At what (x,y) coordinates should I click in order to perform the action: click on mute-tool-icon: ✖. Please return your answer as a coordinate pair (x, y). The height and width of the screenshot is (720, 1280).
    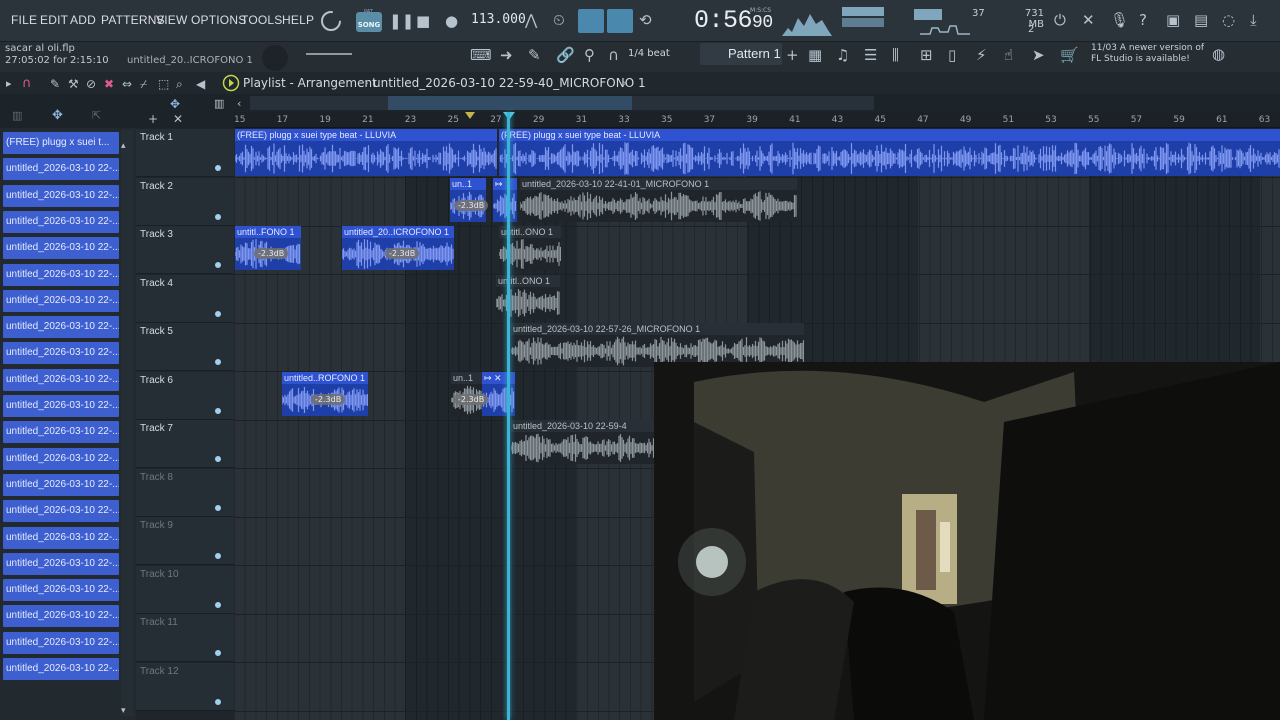
    Looking at the image, I should click on (109, 84).